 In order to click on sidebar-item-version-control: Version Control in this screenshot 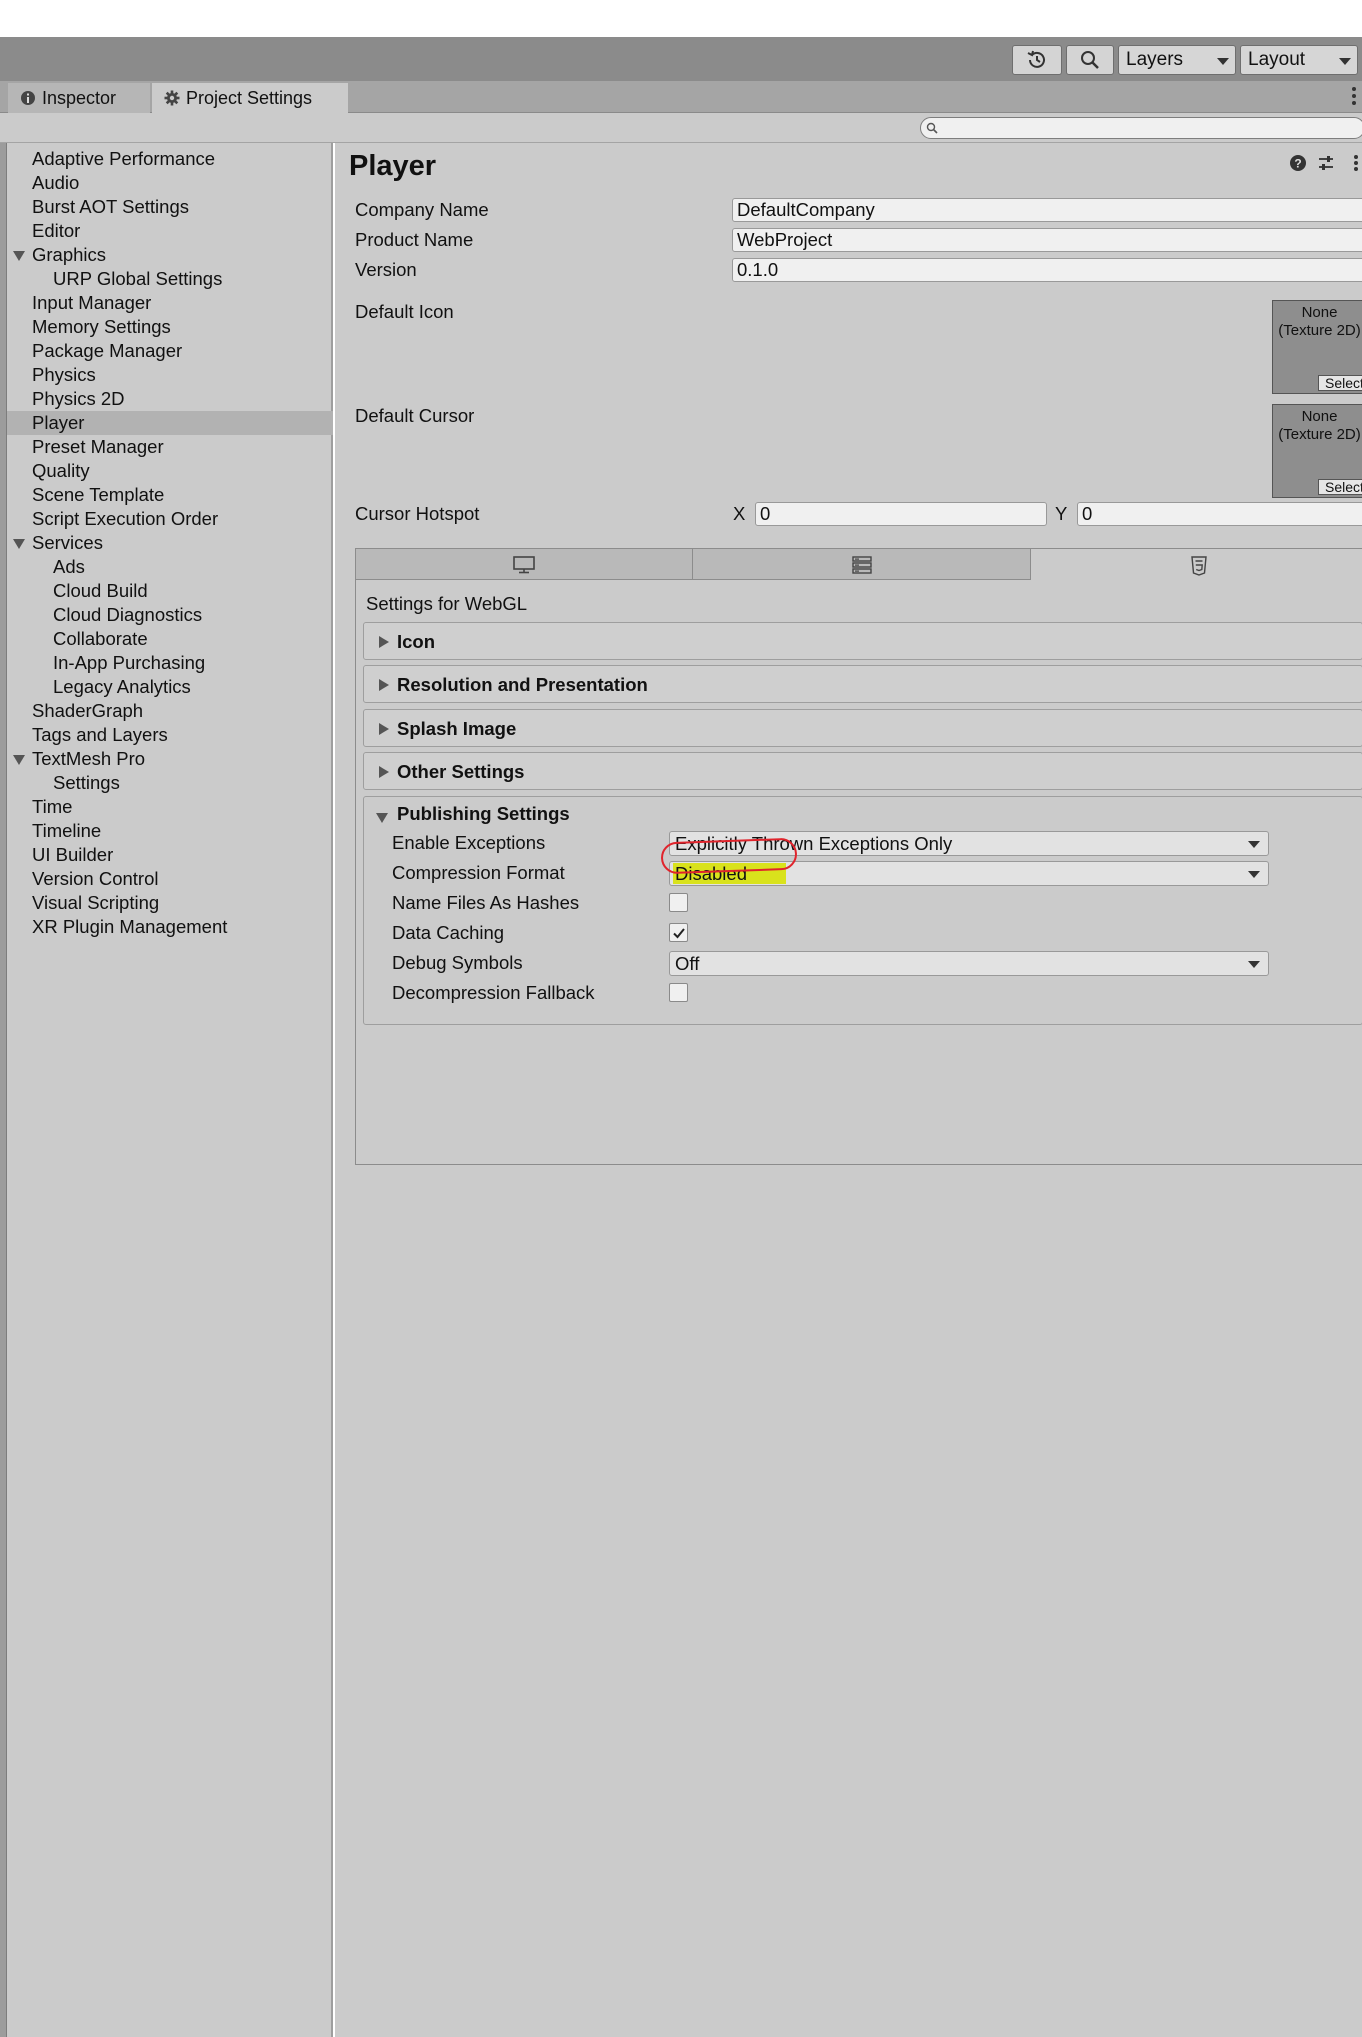, I will do `click(170, 879)`.